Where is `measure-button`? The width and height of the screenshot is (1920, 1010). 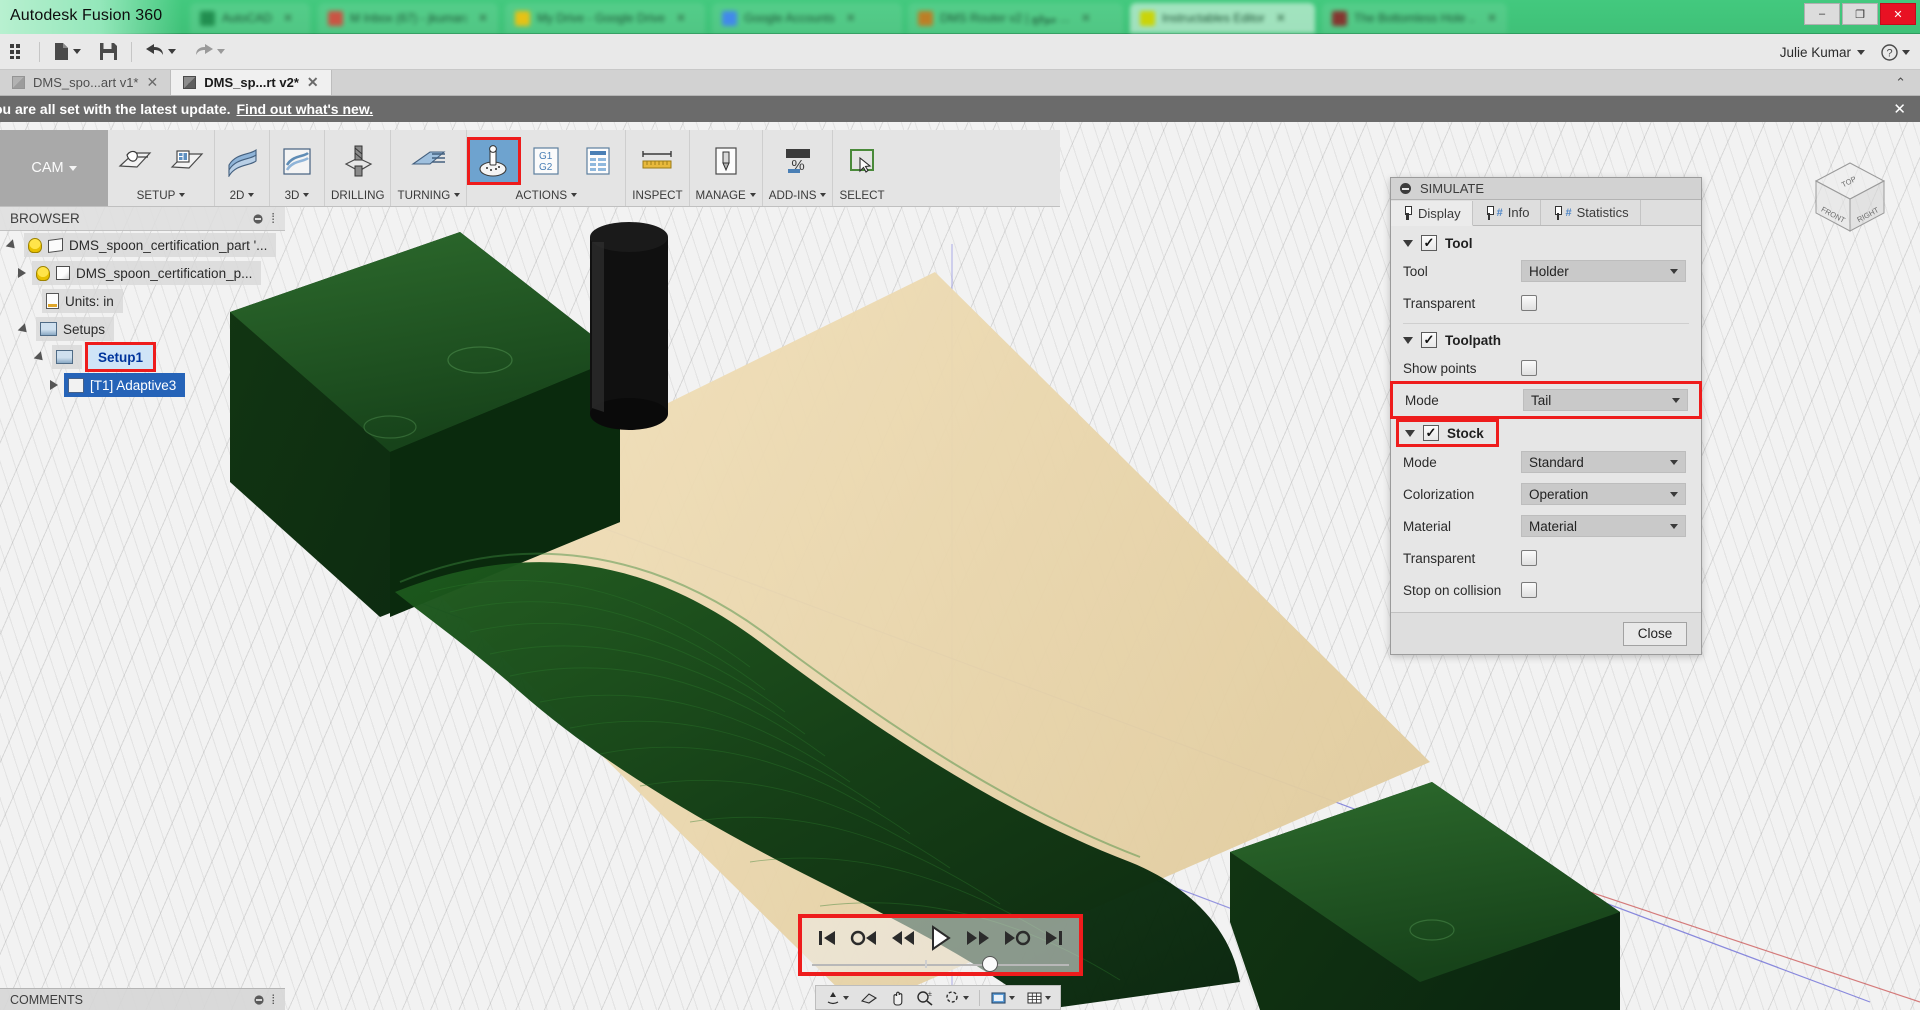 measure-button is located at coordinates (657, 161).